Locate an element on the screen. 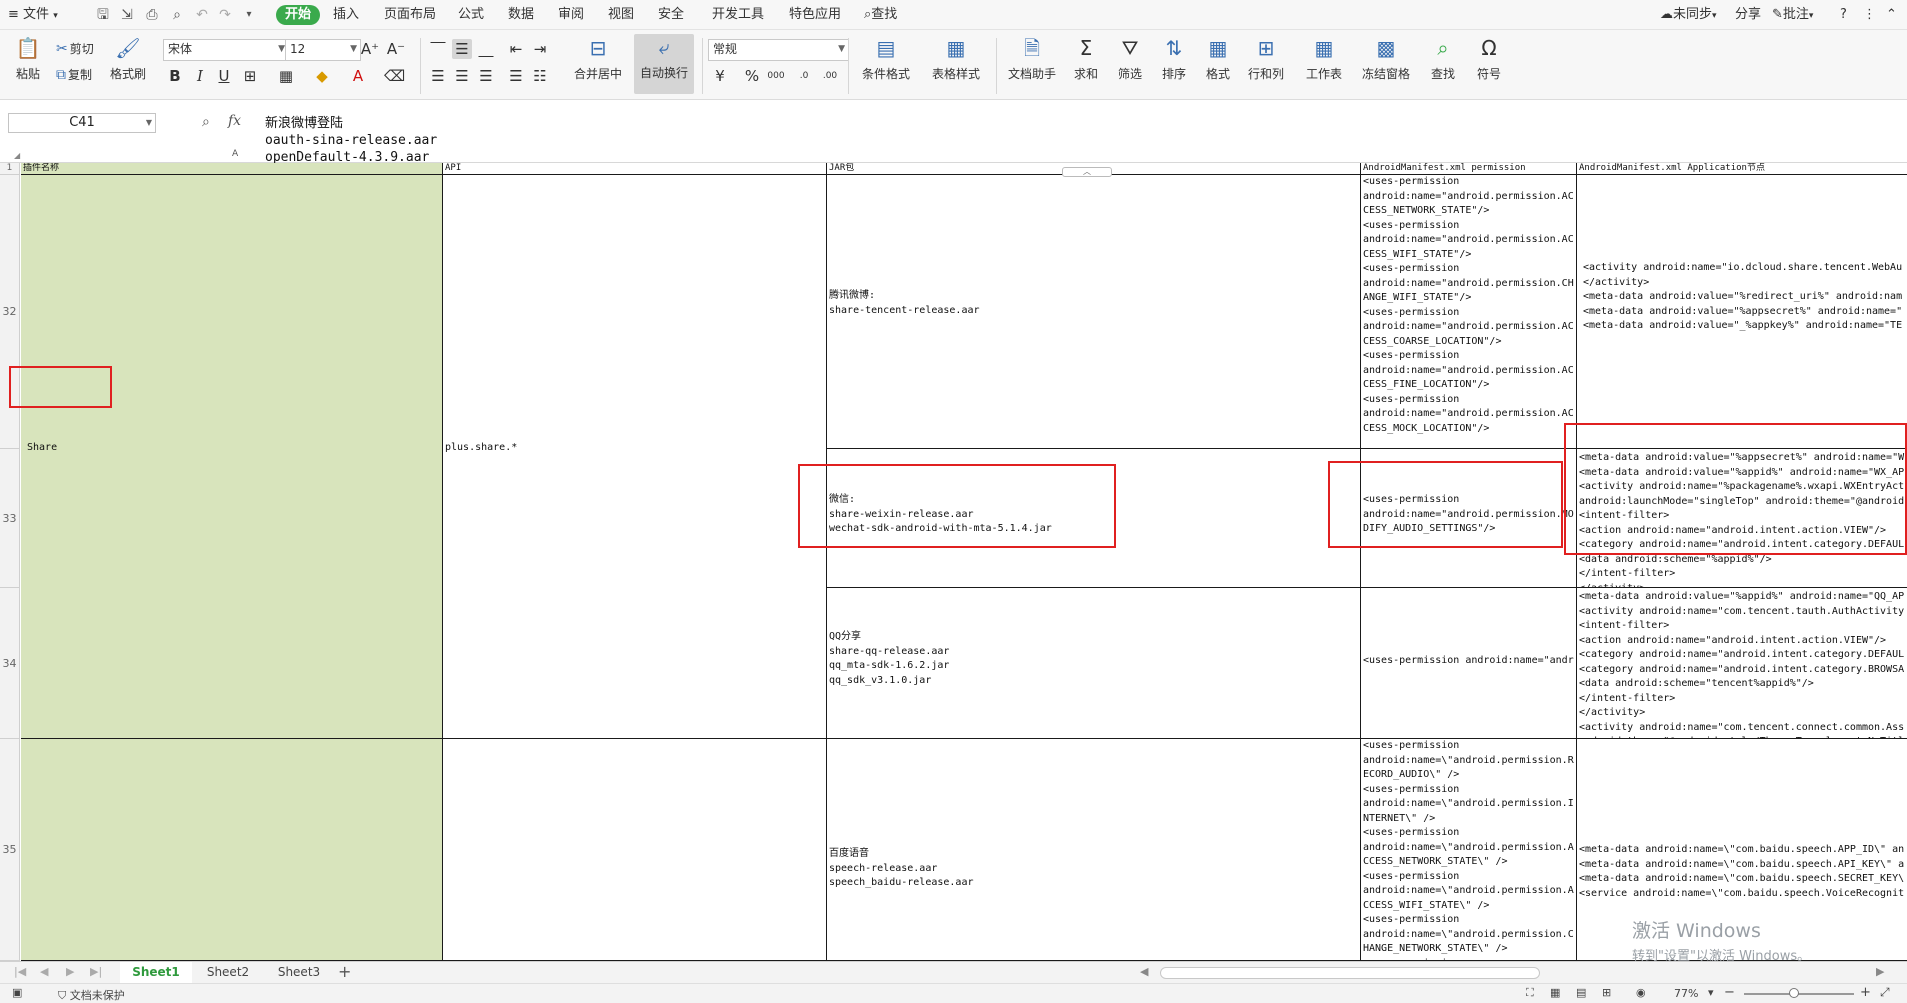  font-size-select: 12 ▼ is located at coordinates (323, 50).